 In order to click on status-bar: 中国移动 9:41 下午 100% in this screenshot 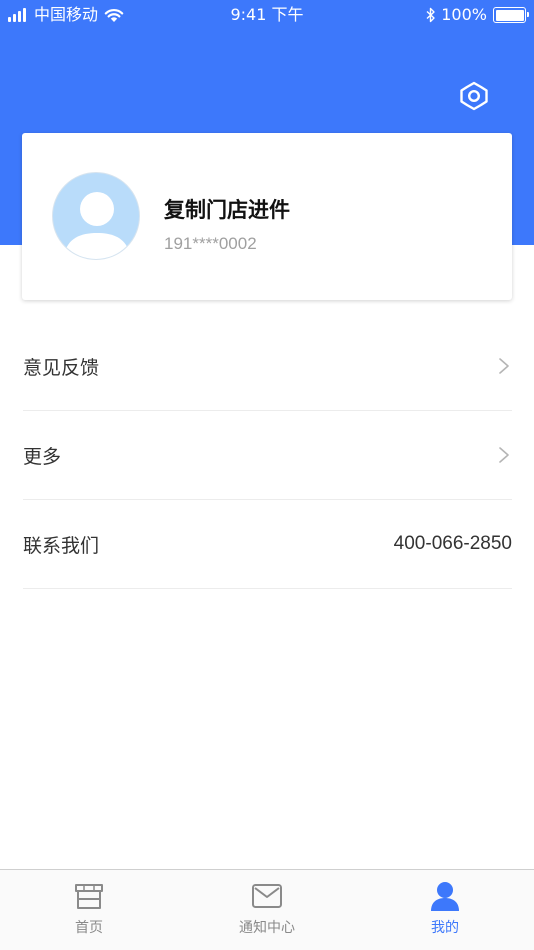, I will do `click(267, 15)`.